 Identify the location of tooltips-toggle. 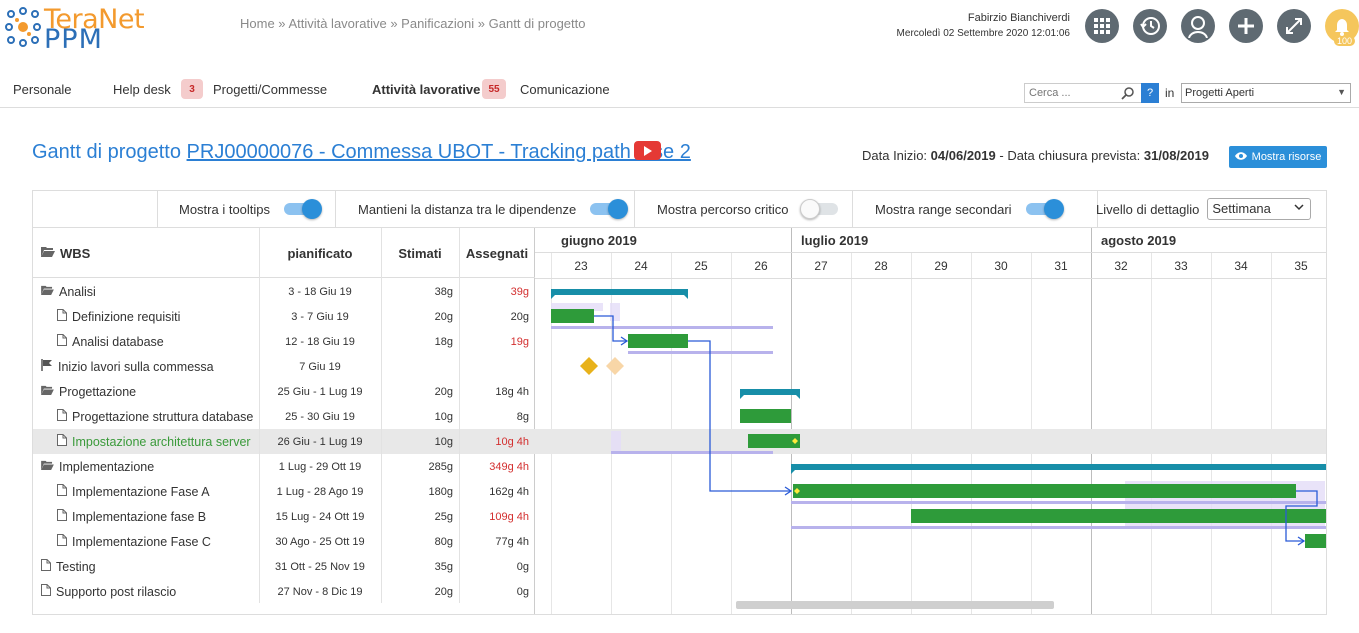
(303, 209).